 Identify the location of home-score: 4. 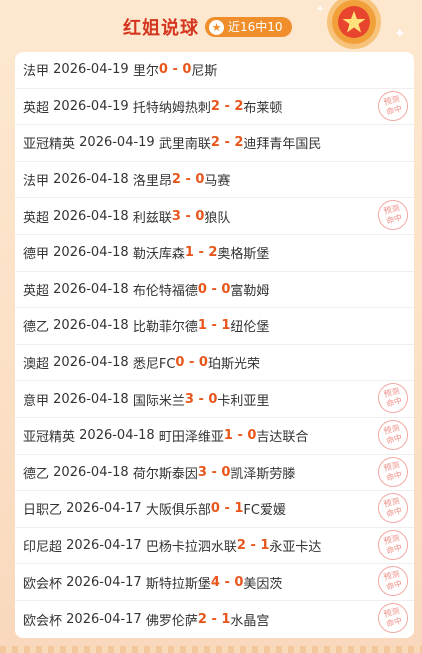
(215, 582).